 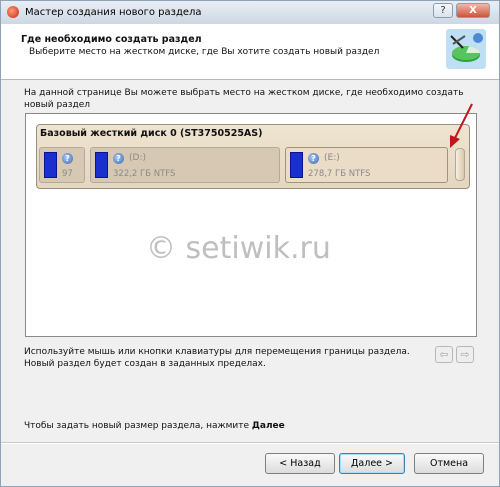 I want to click on partition-size: 322,2 ГБ NTFS, so click(x=144, y=174).